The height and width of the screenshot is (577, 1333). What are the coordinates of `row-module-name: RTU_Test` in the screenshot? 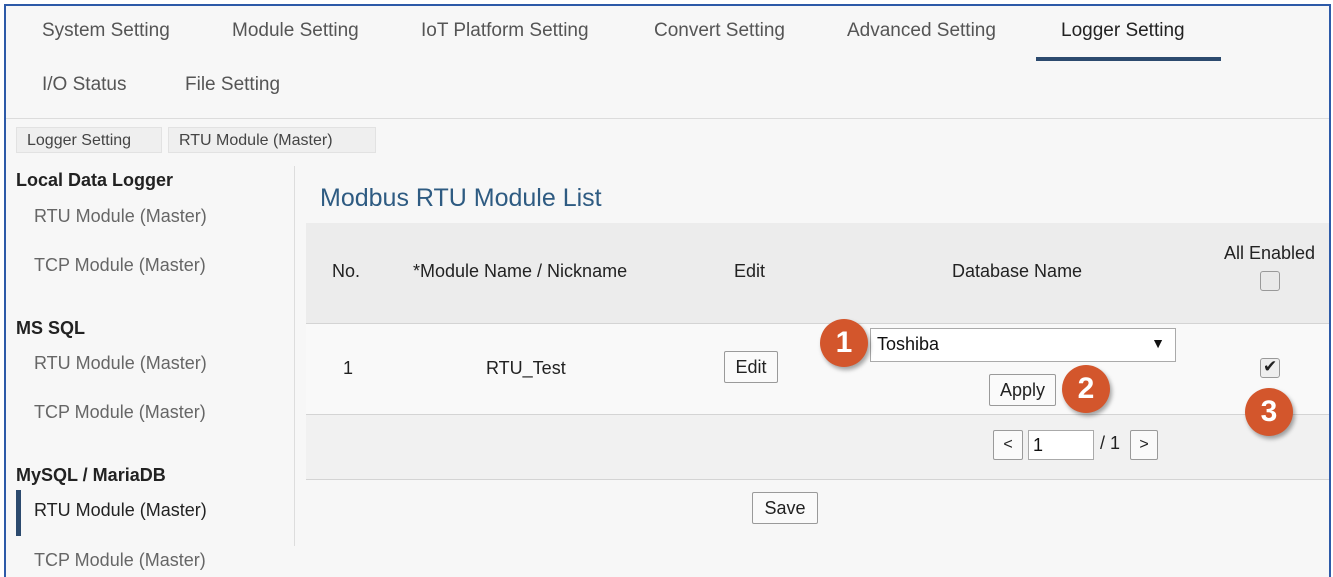 It's located at (526, 368).